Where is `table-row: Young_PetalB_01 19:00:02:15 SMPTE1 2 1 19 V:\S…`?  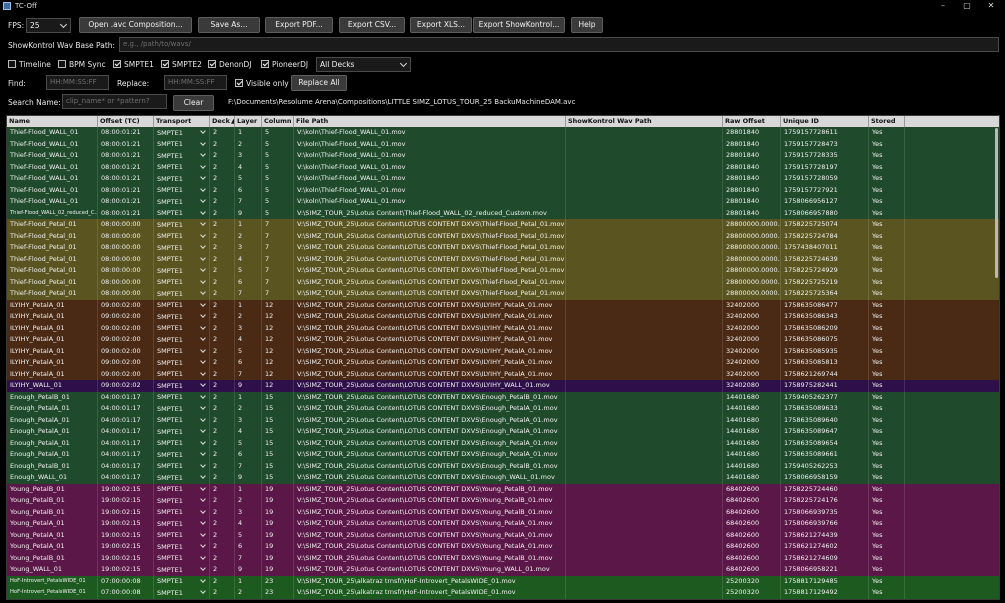 table-row: Young_PetalB_01 19:00:02:15 SMPTE1 2 1 19 V:\S… is located at coordinates (503, 489).